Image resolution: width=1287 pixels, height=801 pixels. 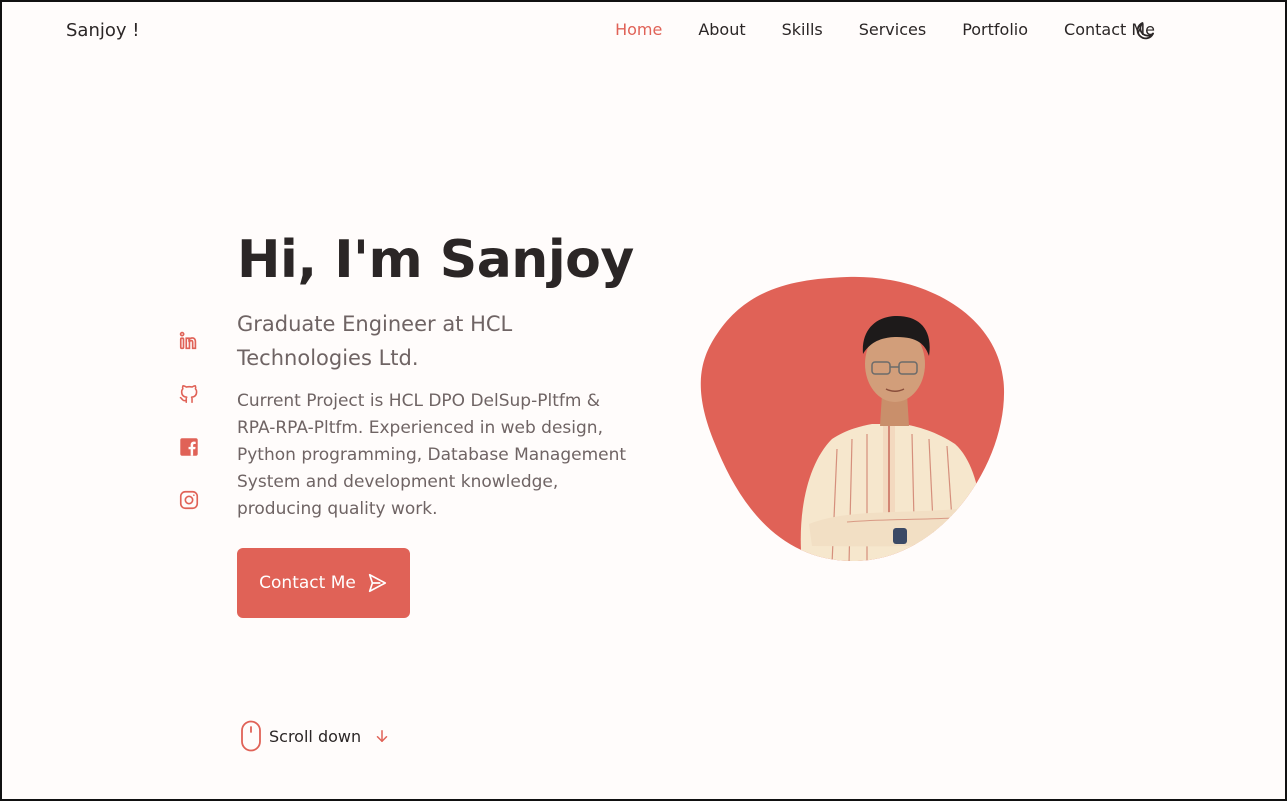 What do you see at coordinates (721, 29) in the screenshot?
I see `nav-about: About` at bounding box center [721, 29].